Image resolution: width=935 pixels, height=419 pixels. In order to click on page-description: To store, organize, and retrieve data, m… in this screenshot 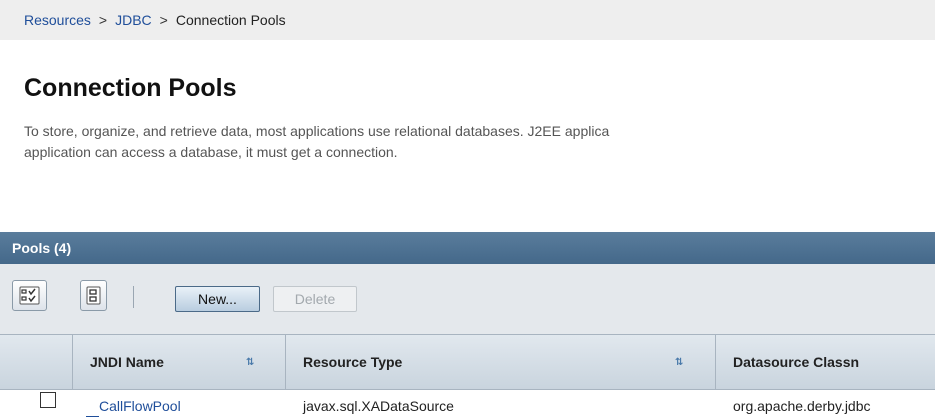, I will do `click(479, 142)`.